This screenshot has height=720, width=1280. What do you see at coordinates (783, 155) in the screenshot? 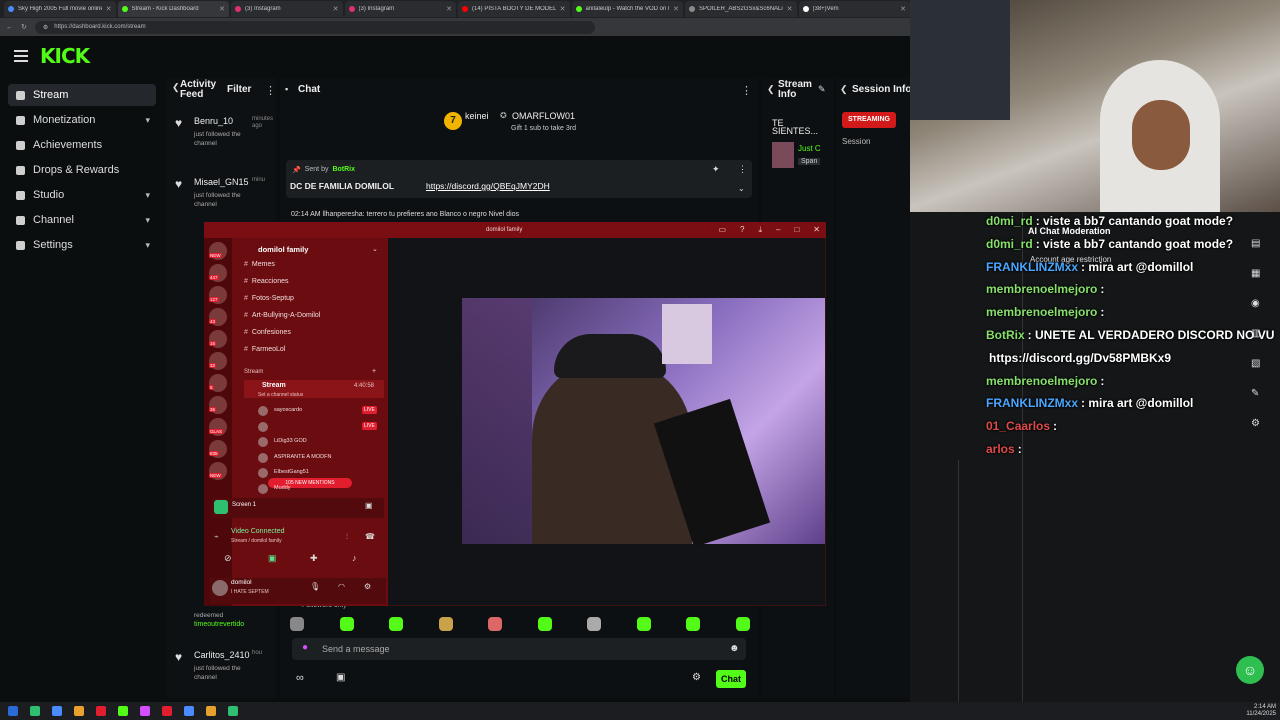
I see `category-thumbnail` at bounding box center [783, 155].